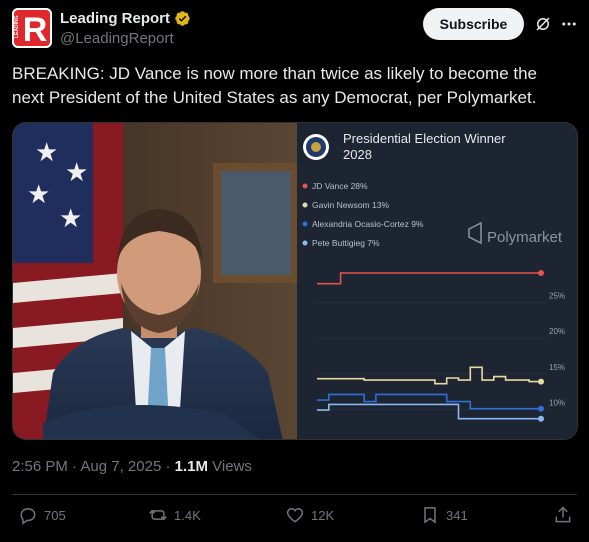 This screenshot has width=589, height=542. I want to click on y-tick-label: 25%, so click(557, 295).